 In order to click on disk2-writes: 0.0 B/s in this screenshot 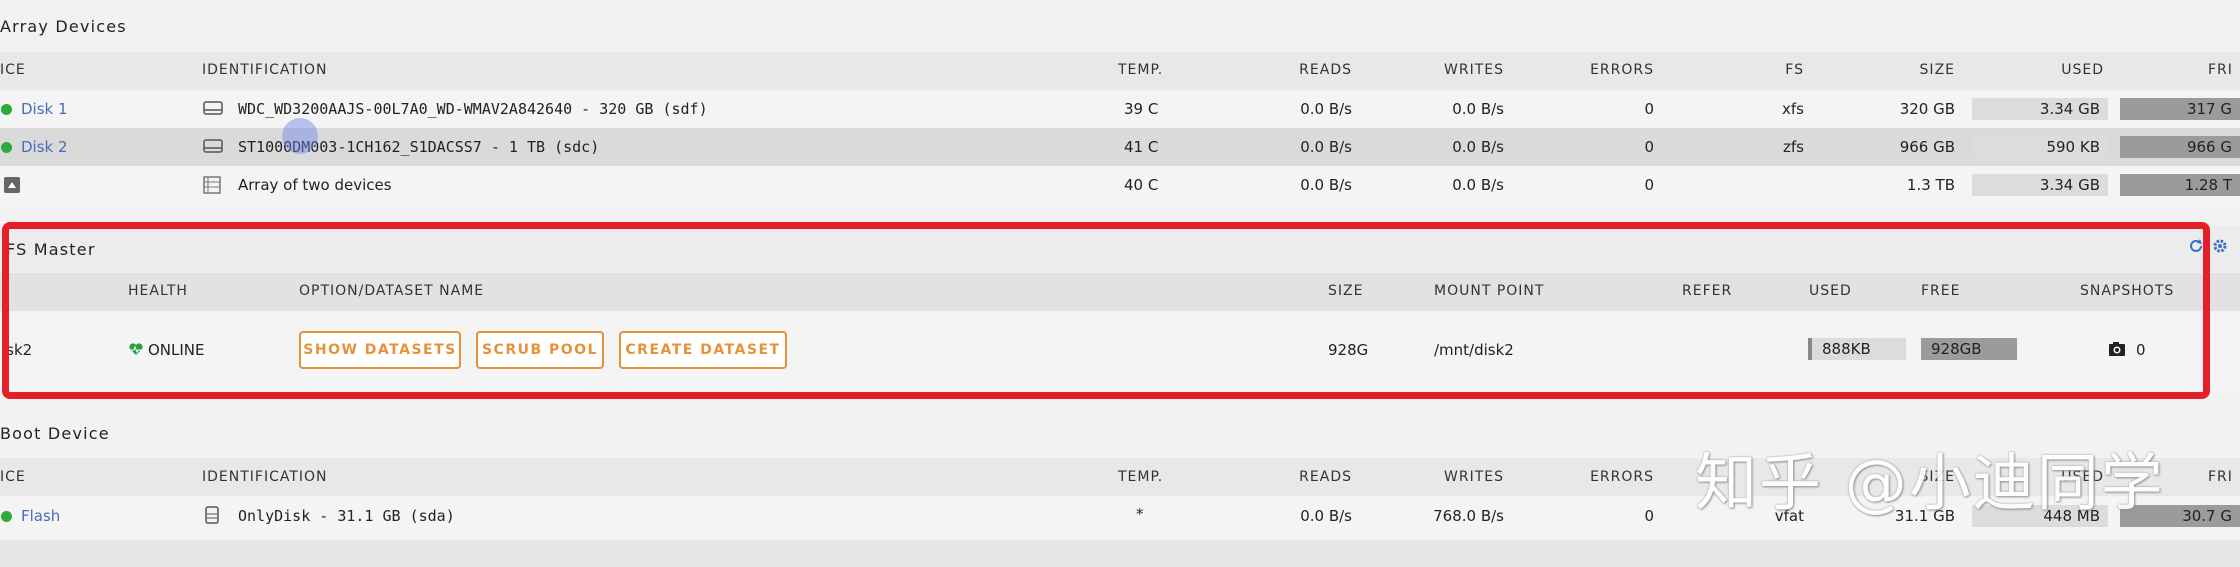, I will do `click(1478, 147)`.